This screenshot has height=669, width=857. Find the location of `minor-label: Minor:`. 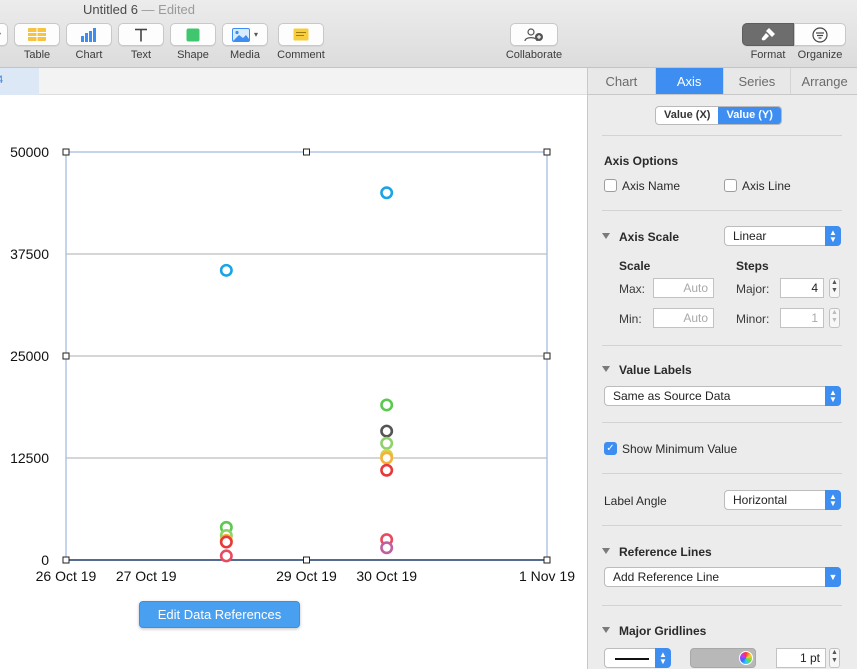

minor-label: Minor: is located at coordinates (753, 319).